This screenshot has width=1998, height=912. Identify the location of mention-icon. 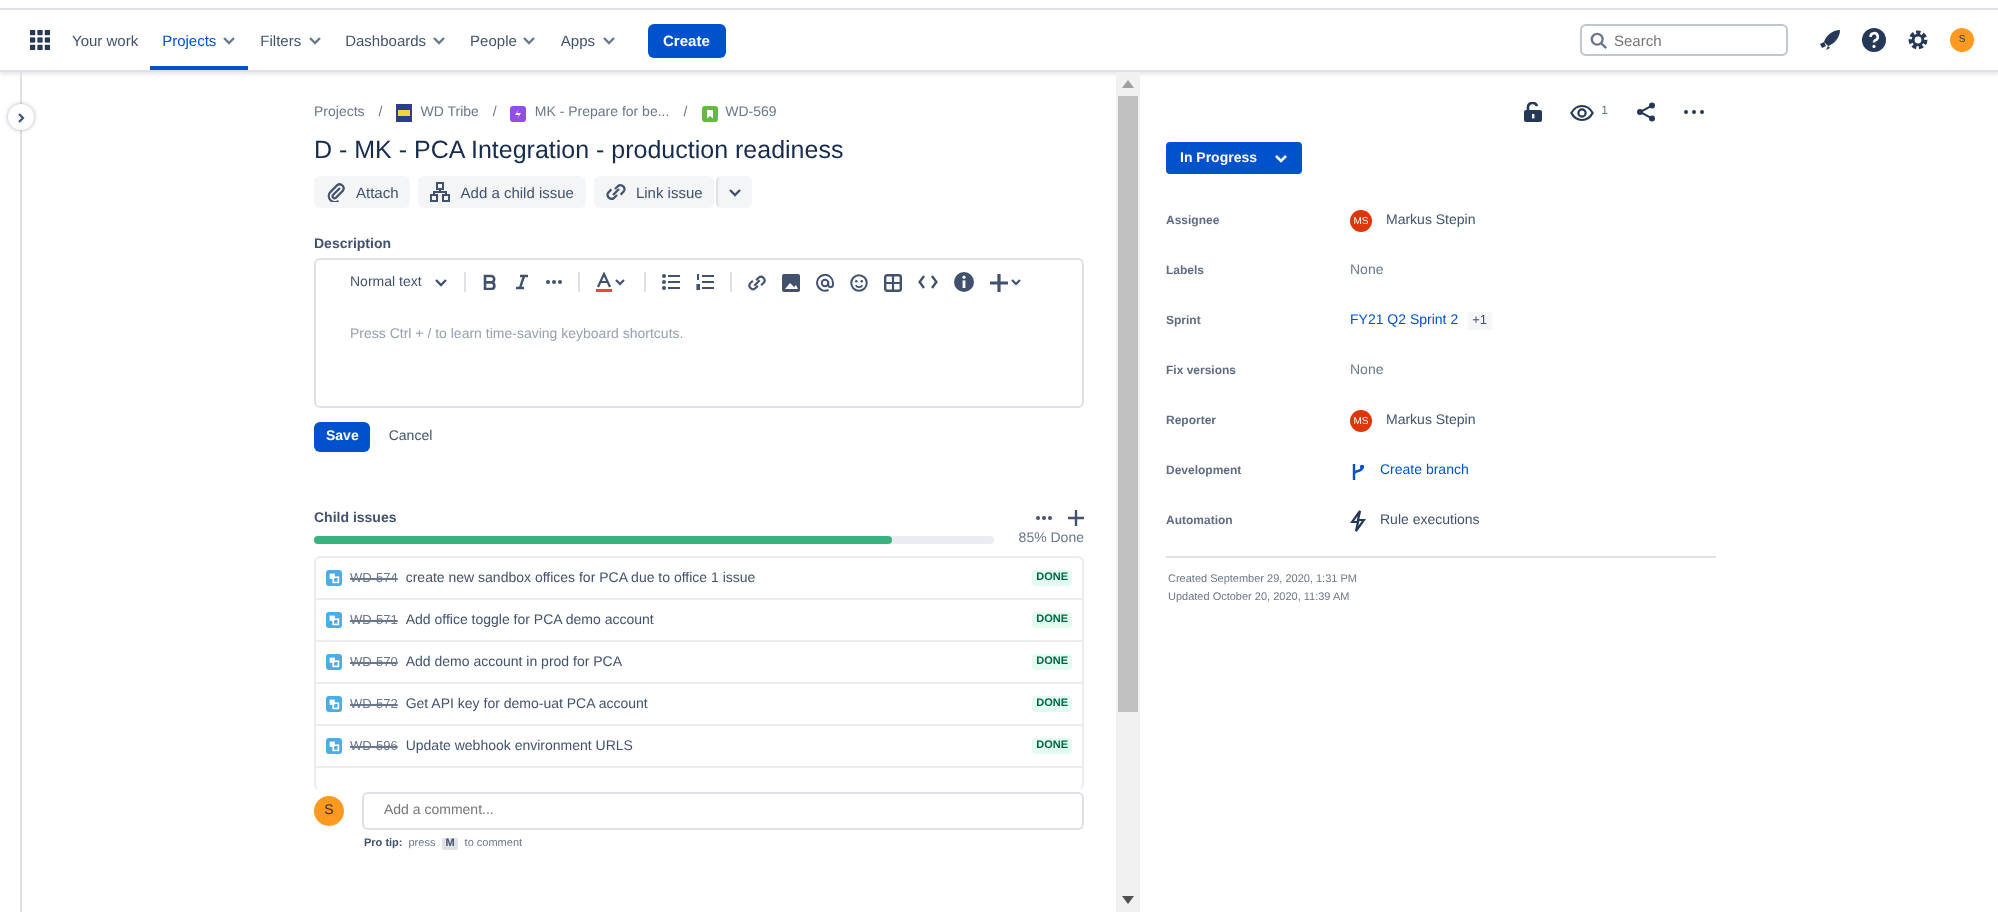
(824, 282).